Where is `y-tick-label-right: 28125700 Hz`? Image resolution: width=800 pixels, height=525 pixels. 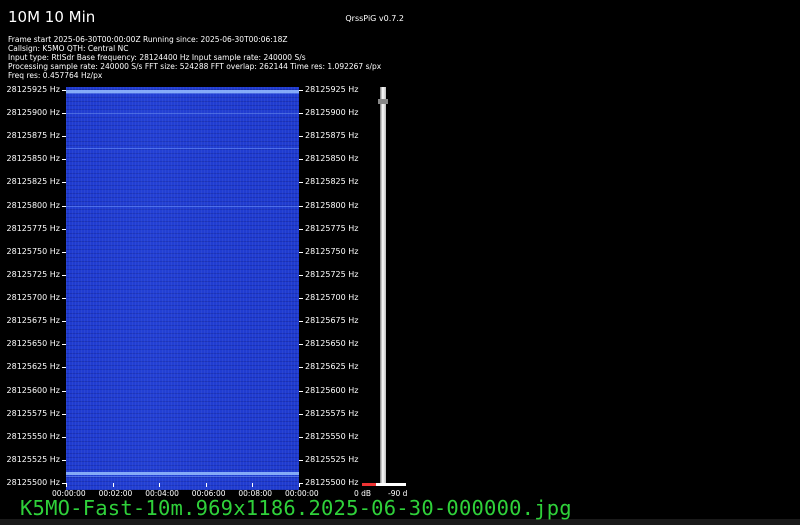
y-tick-label-right: 28125700 Hz is located at coordinates (332, 298).